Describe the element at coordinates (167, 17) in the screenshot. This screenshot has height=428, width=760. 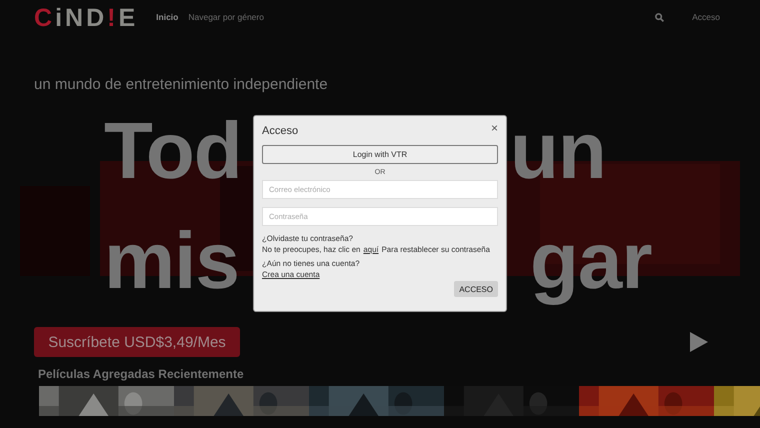
I see `nav-link: Inicio` at that location.